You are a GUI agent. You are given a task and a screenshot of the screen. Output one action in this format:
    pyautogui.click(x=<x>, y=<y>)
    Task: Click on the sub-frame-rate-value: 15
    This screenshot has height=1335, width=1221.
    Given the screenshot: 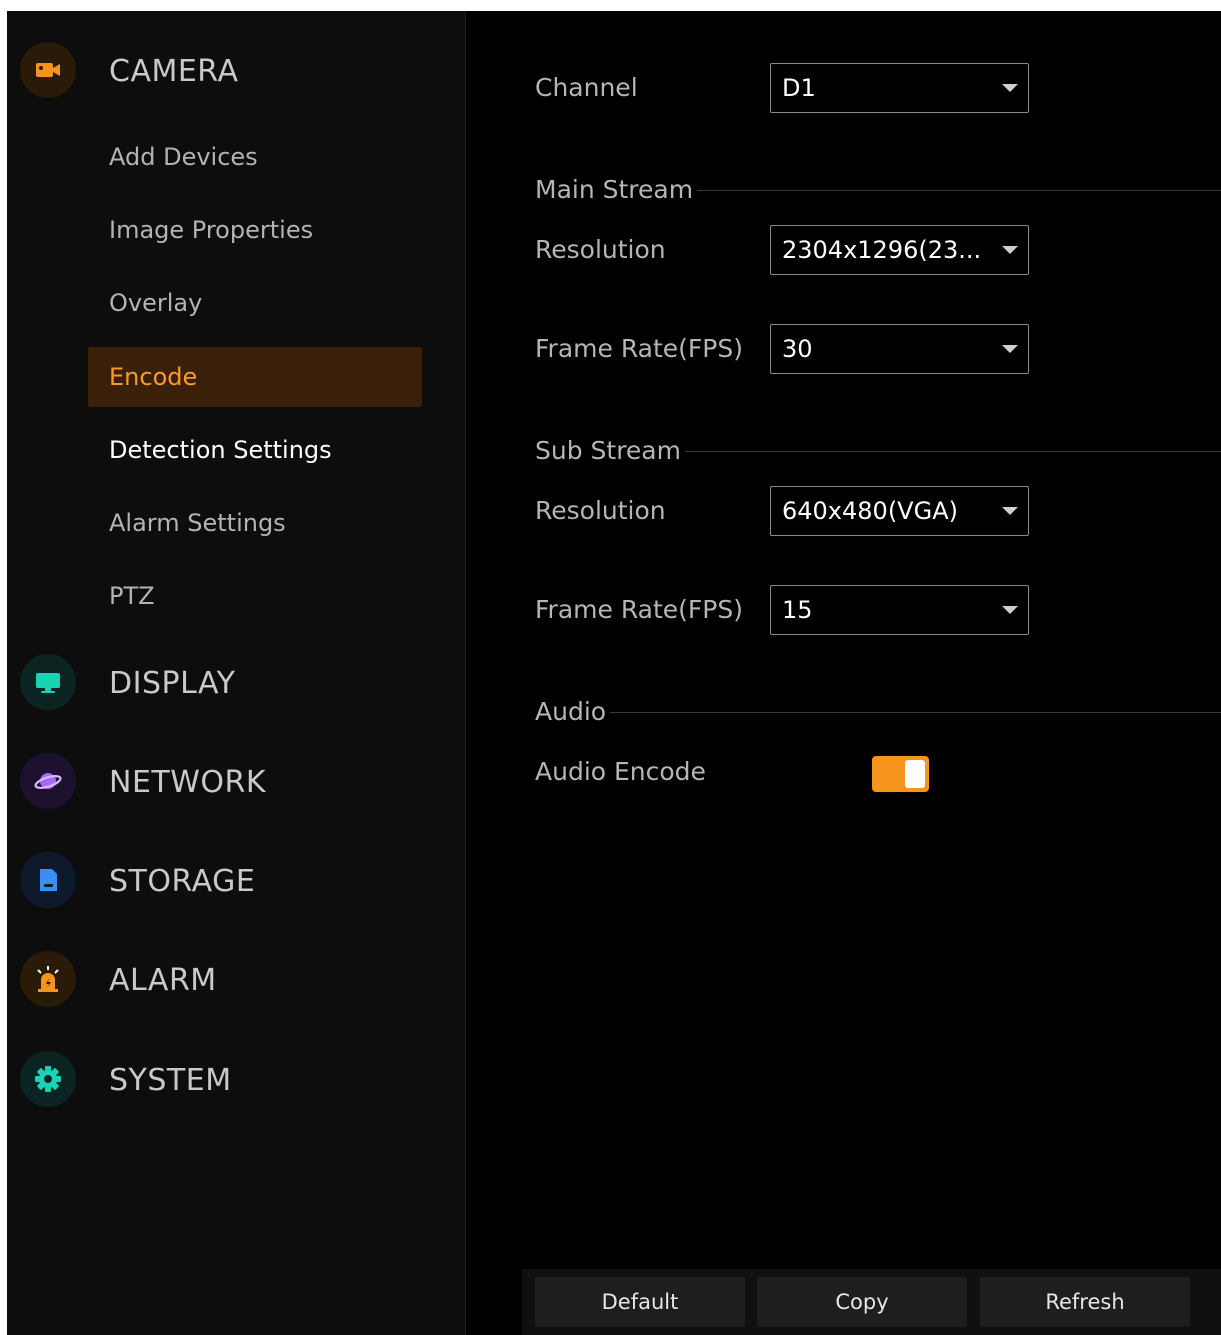 What is the action you would take?
    pyautogui.click(x=797, y=610)
    